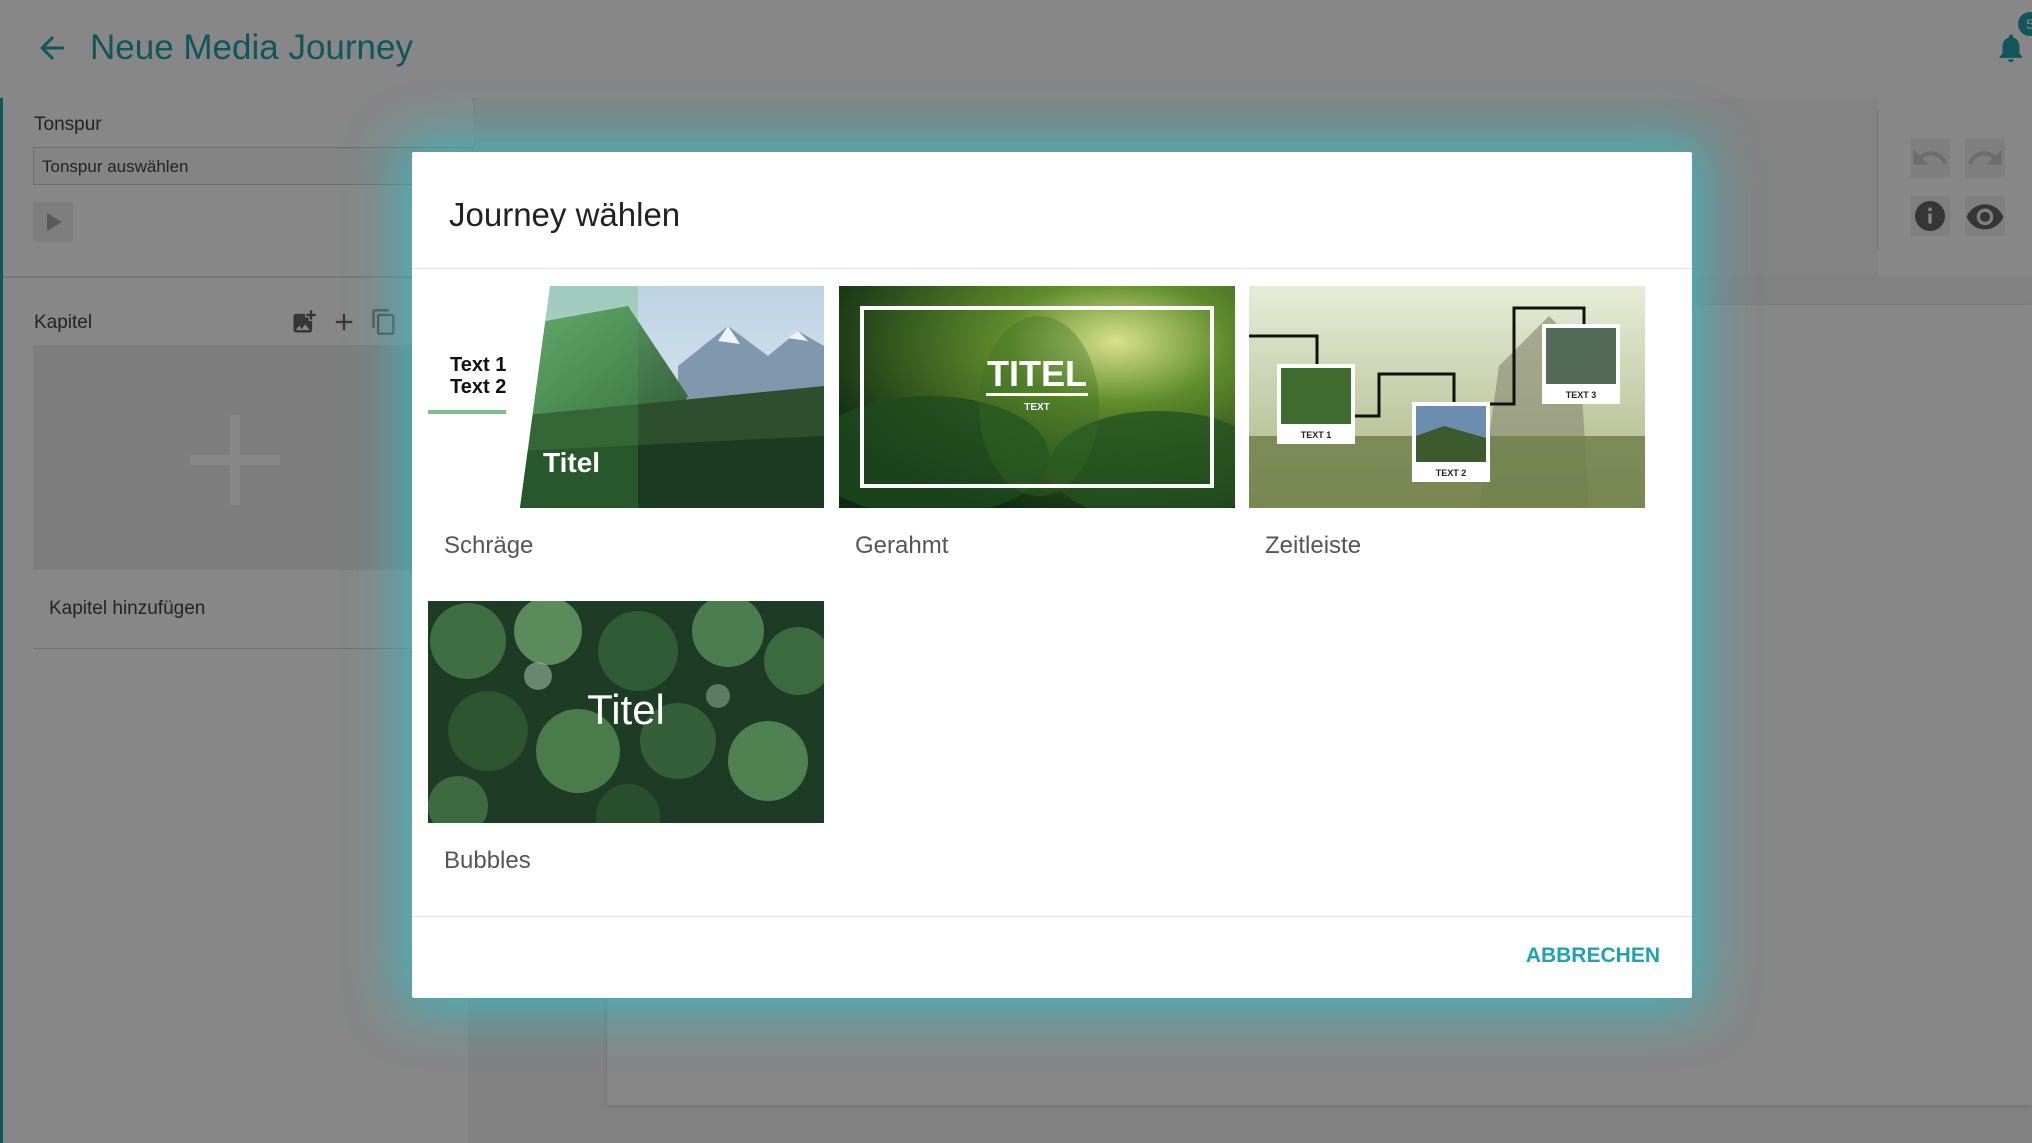  I want to click on journey-option-zeitleiste: TEXT 1 TEXT 2 TEXT 3 Zeitleiste, so click(1447, 436).